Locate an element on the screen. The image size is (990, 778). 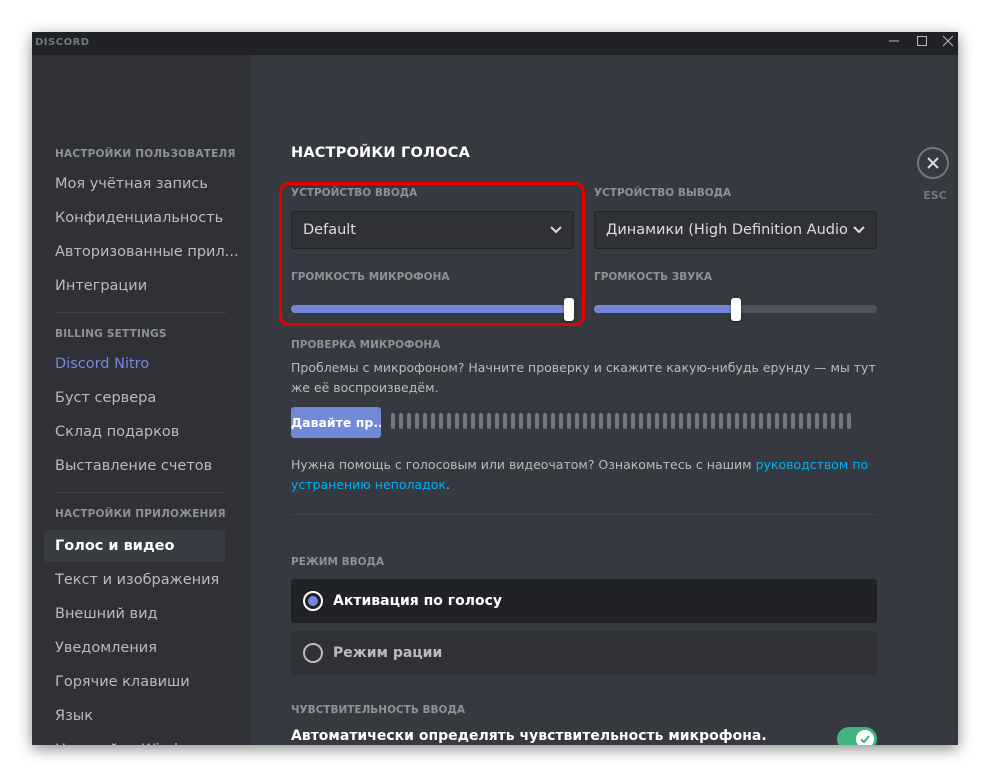
mic-volume-fill is located at coordinates (430, 309).